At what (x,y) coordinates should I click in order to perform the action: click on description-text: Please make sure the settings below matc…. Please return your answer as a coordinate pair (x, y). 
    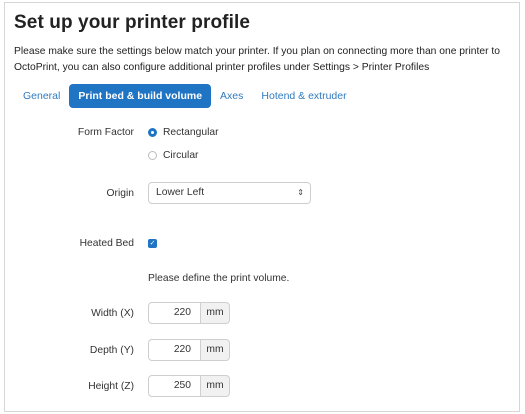
    Looking at the image, I should click on (257, 59).